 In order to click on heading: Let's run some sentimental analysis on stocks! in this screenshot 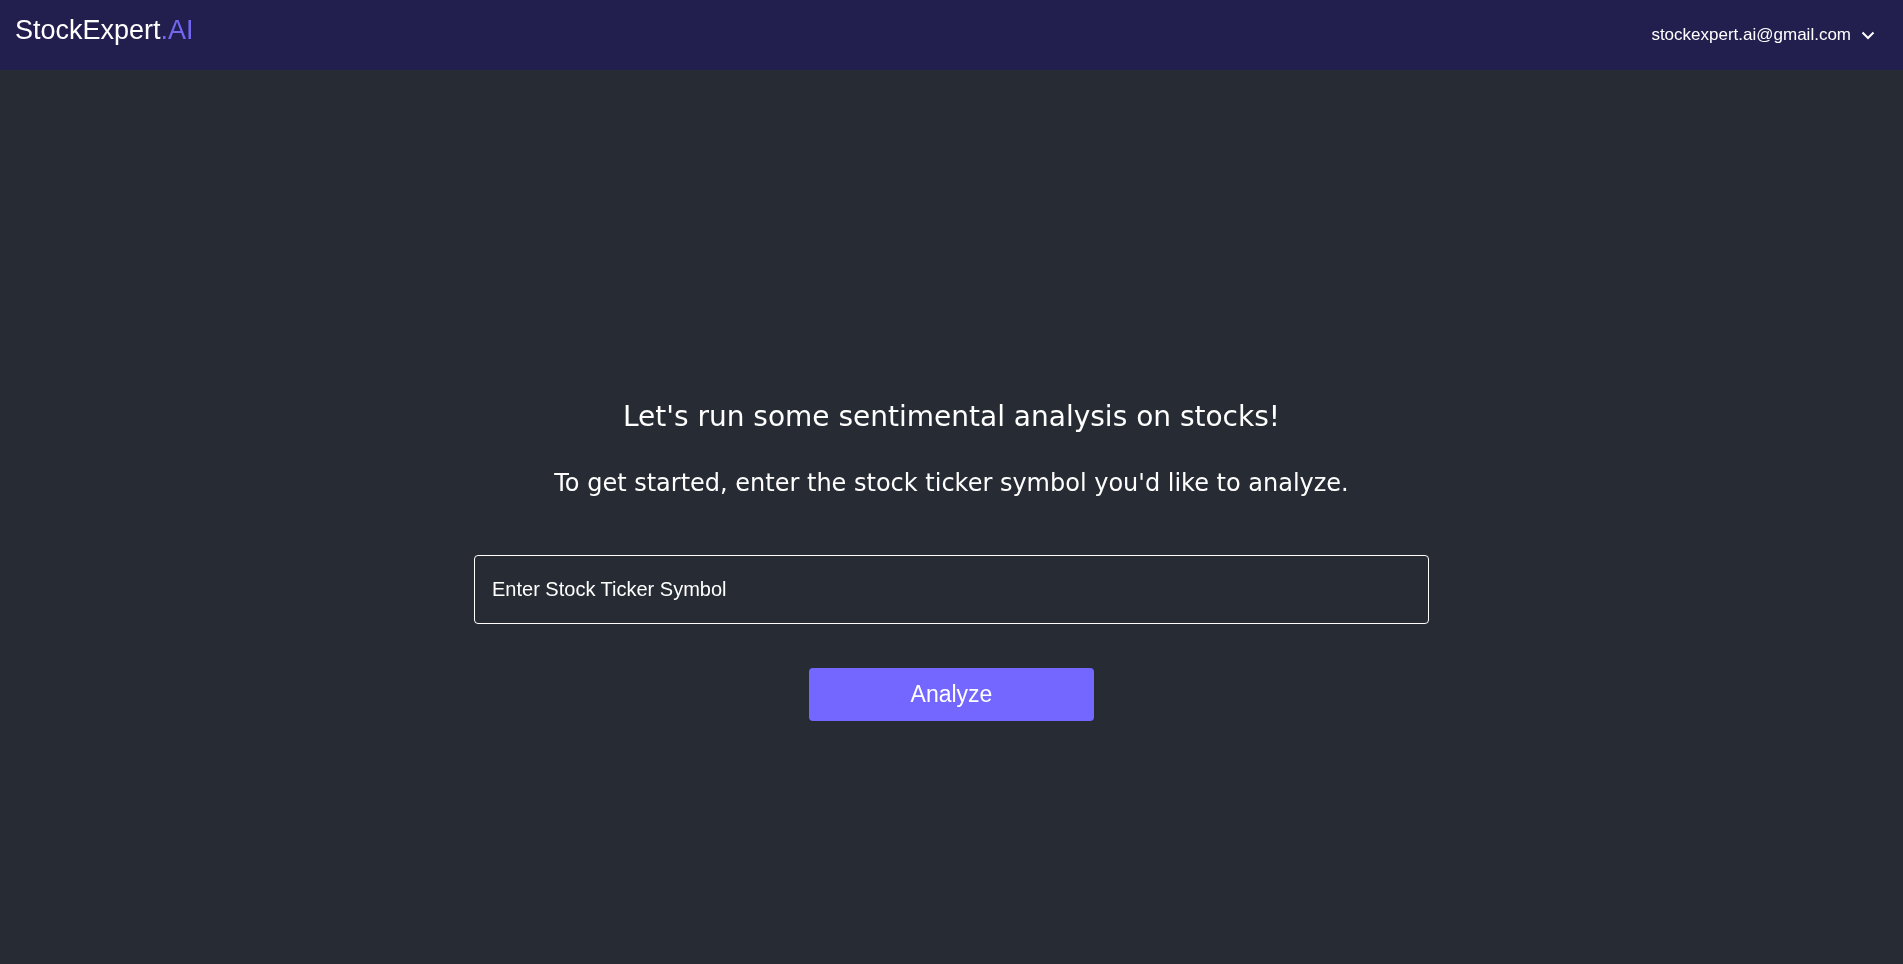, I will do `click(951, 416)`.